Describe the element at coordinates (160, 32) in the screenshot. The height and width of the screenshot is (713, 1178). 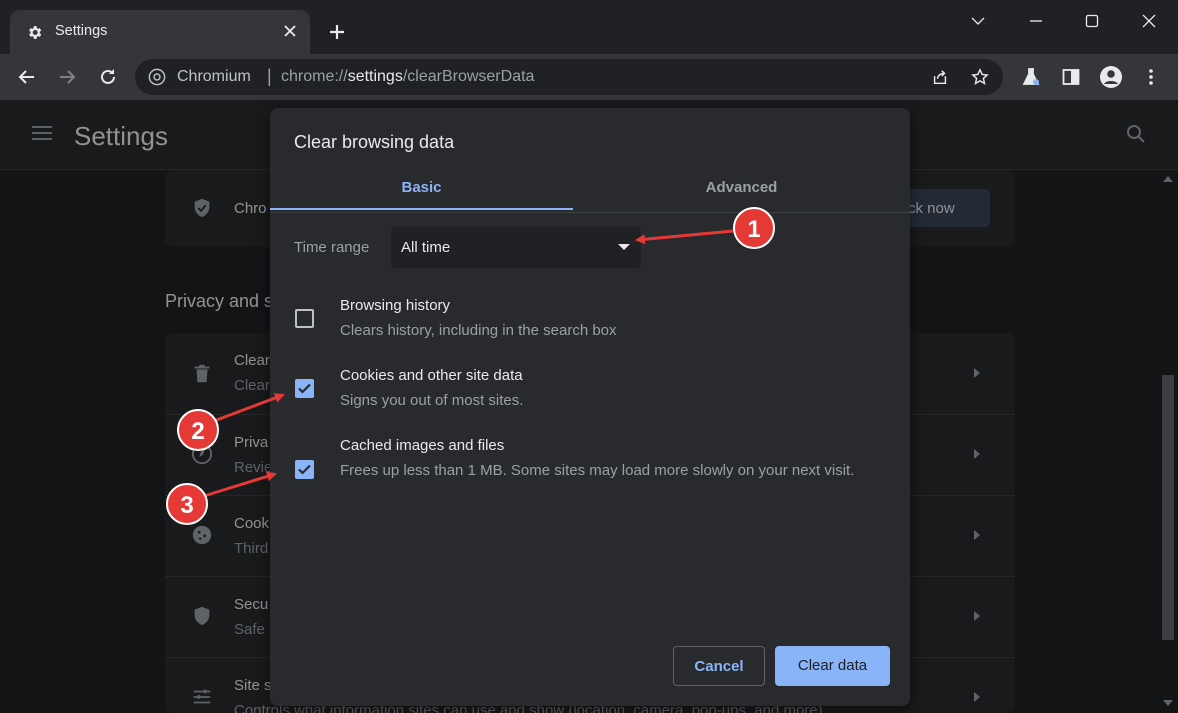
I see `browser-tab: Settings` at that location.